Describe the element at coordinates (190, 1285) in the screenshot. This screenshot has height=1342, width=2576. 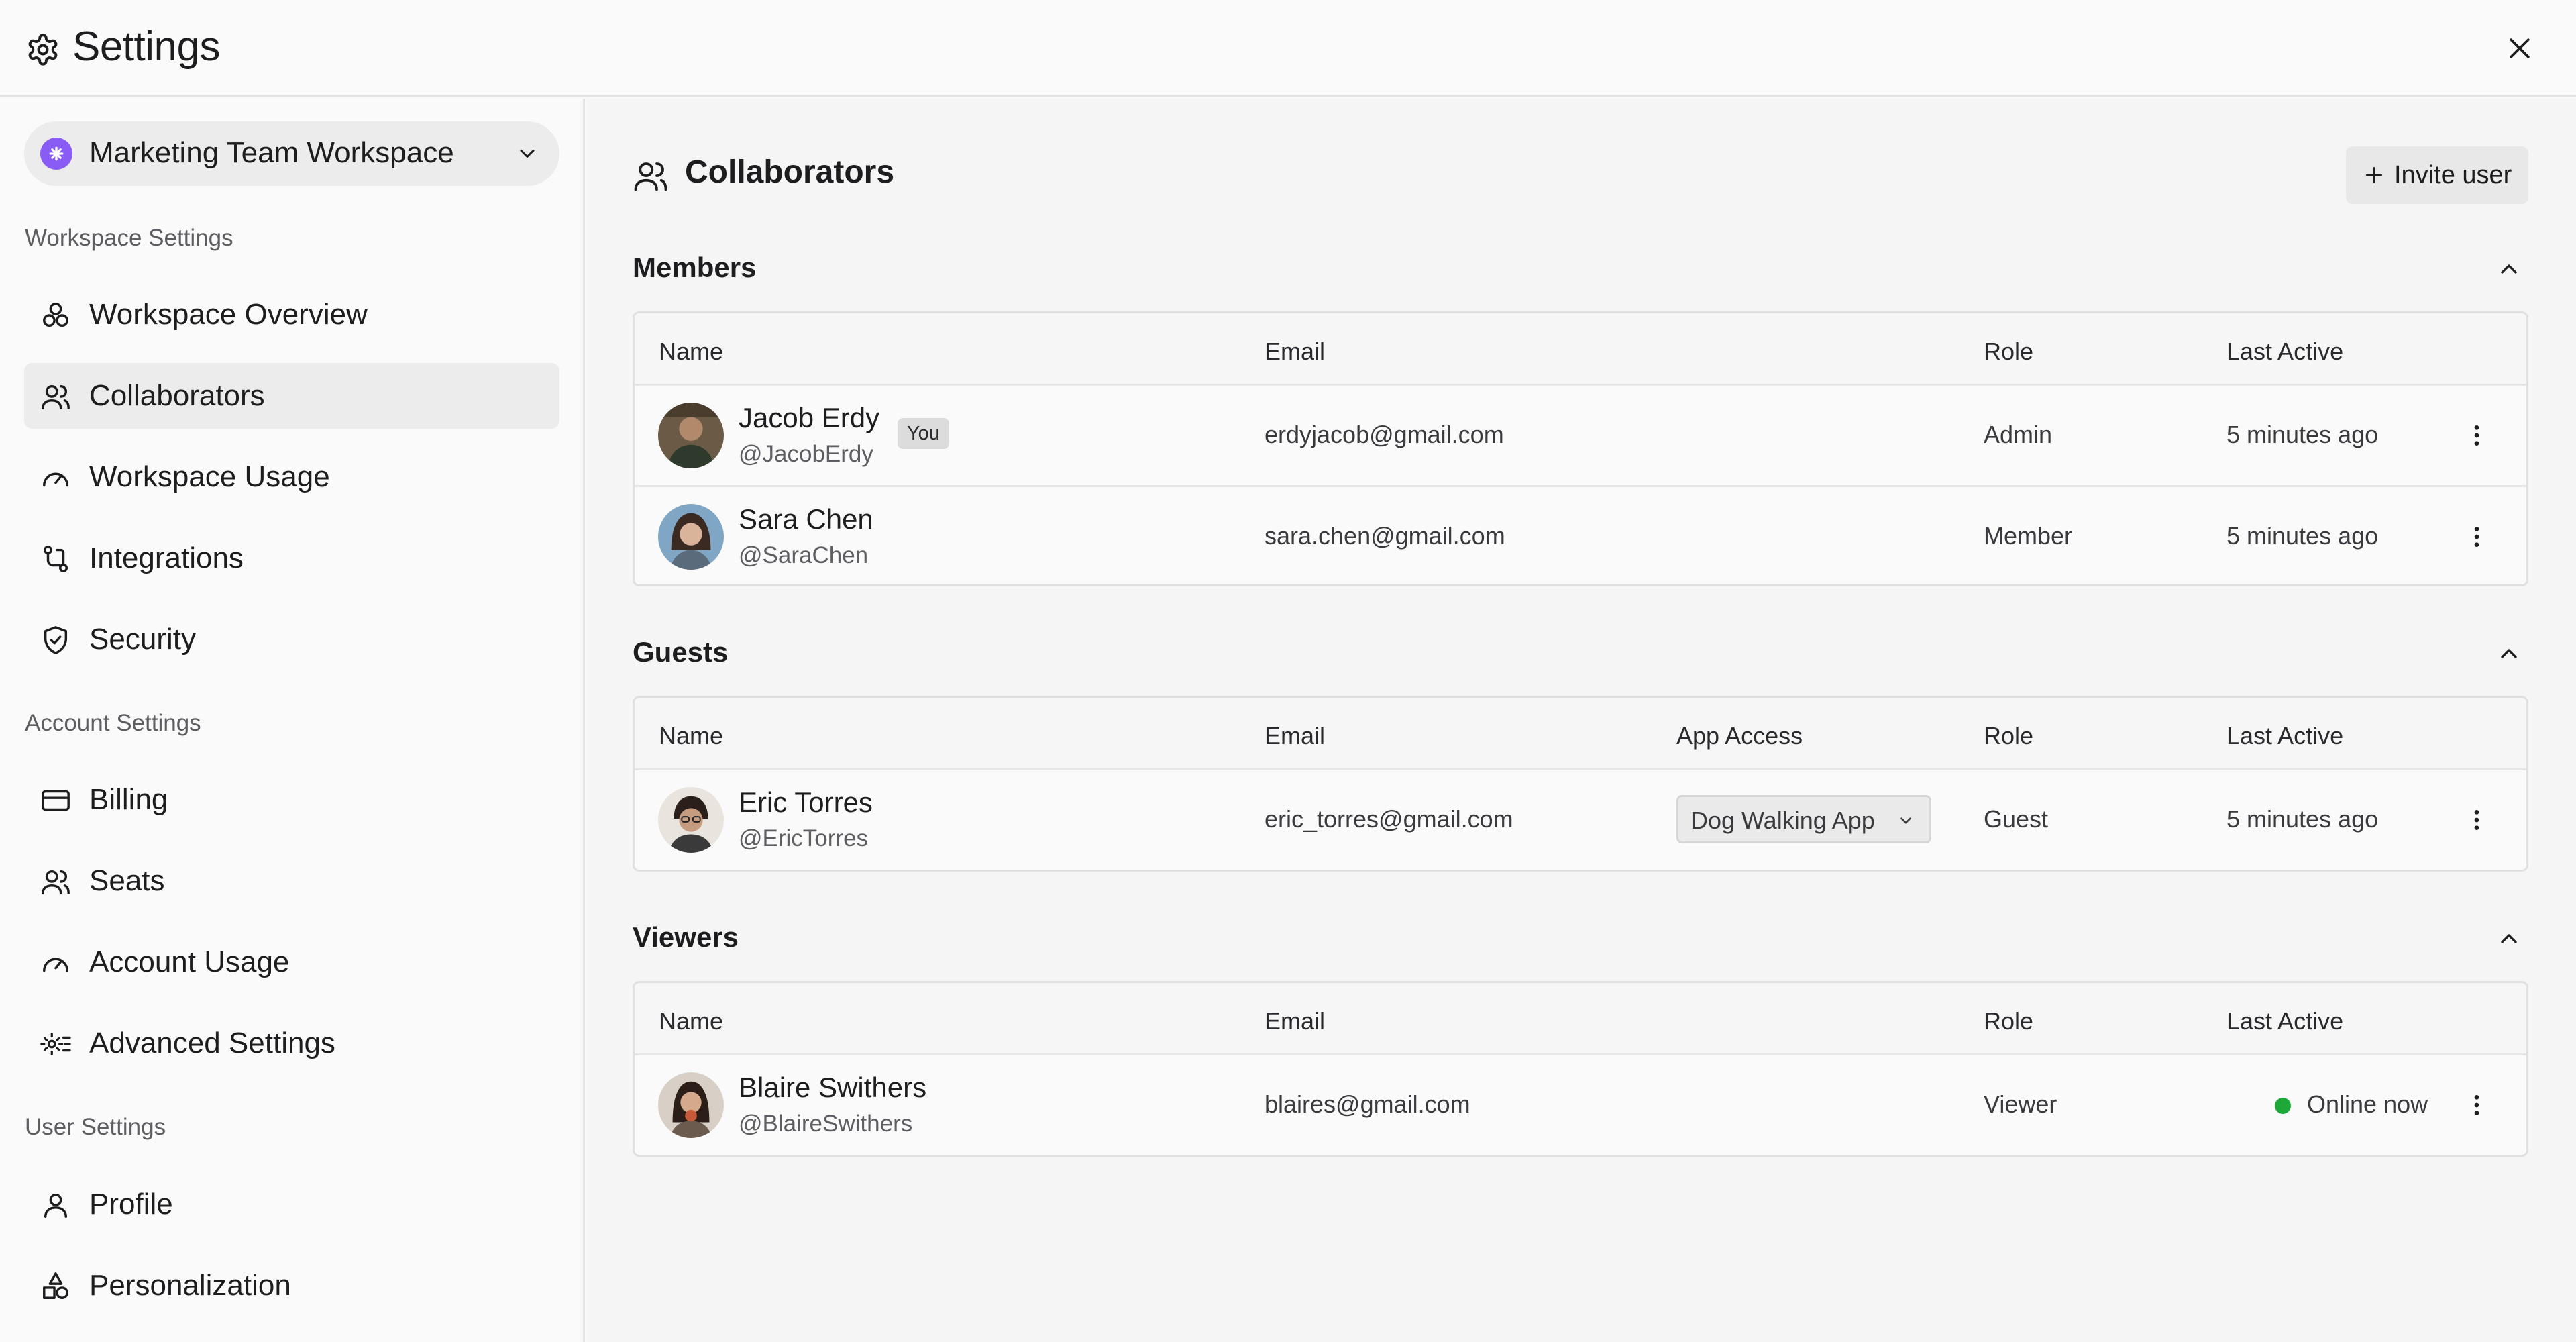
I see `sidebar-item-label: Personalization` at that location.